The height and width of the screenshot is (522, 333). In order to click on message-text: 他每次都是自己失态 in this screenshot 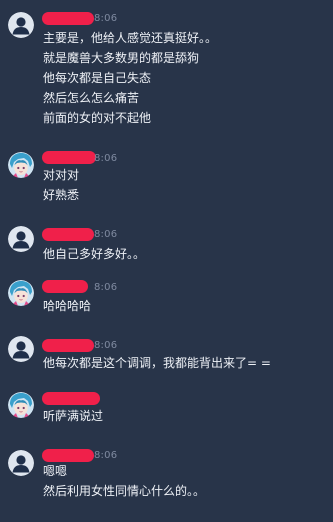, I will do `click(97, 78)`.